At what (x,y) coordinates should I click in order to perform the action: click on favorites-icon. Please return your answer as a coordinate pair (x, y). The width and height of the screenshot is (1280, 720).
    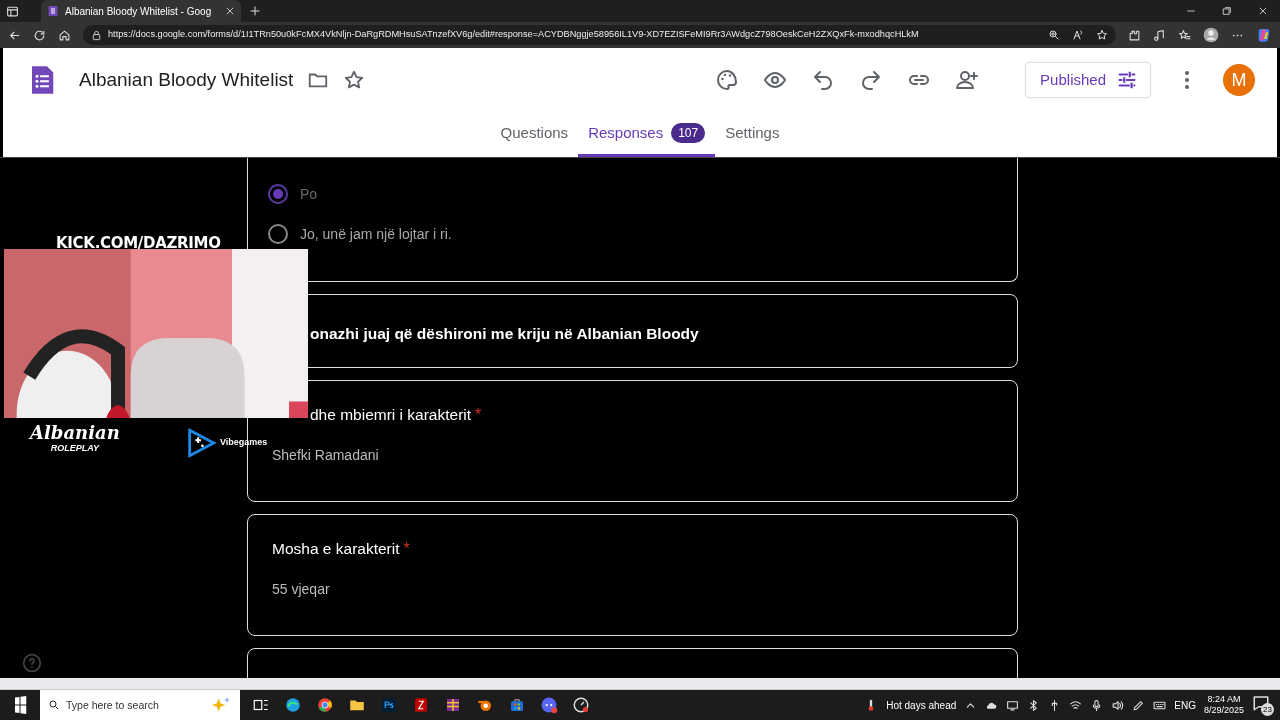
    Looking at the image, I should click on (1184, 35).